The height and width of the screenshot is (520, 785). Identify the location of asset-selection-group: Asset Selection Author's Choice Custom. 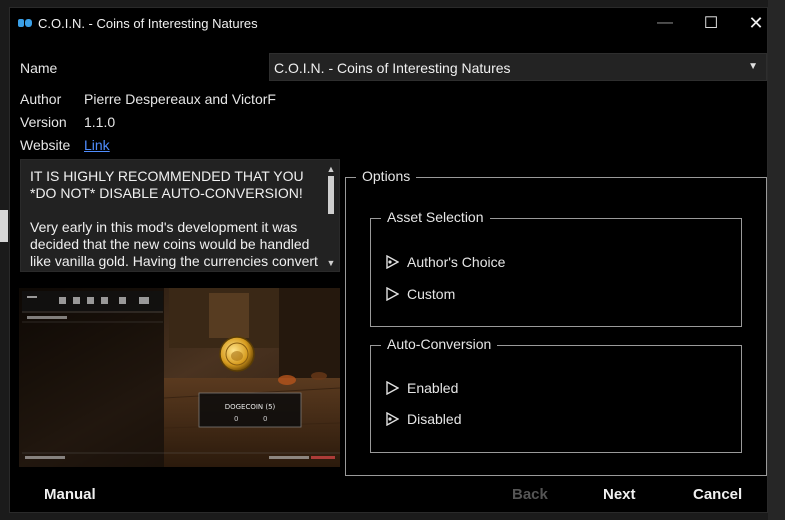
(556, 268).